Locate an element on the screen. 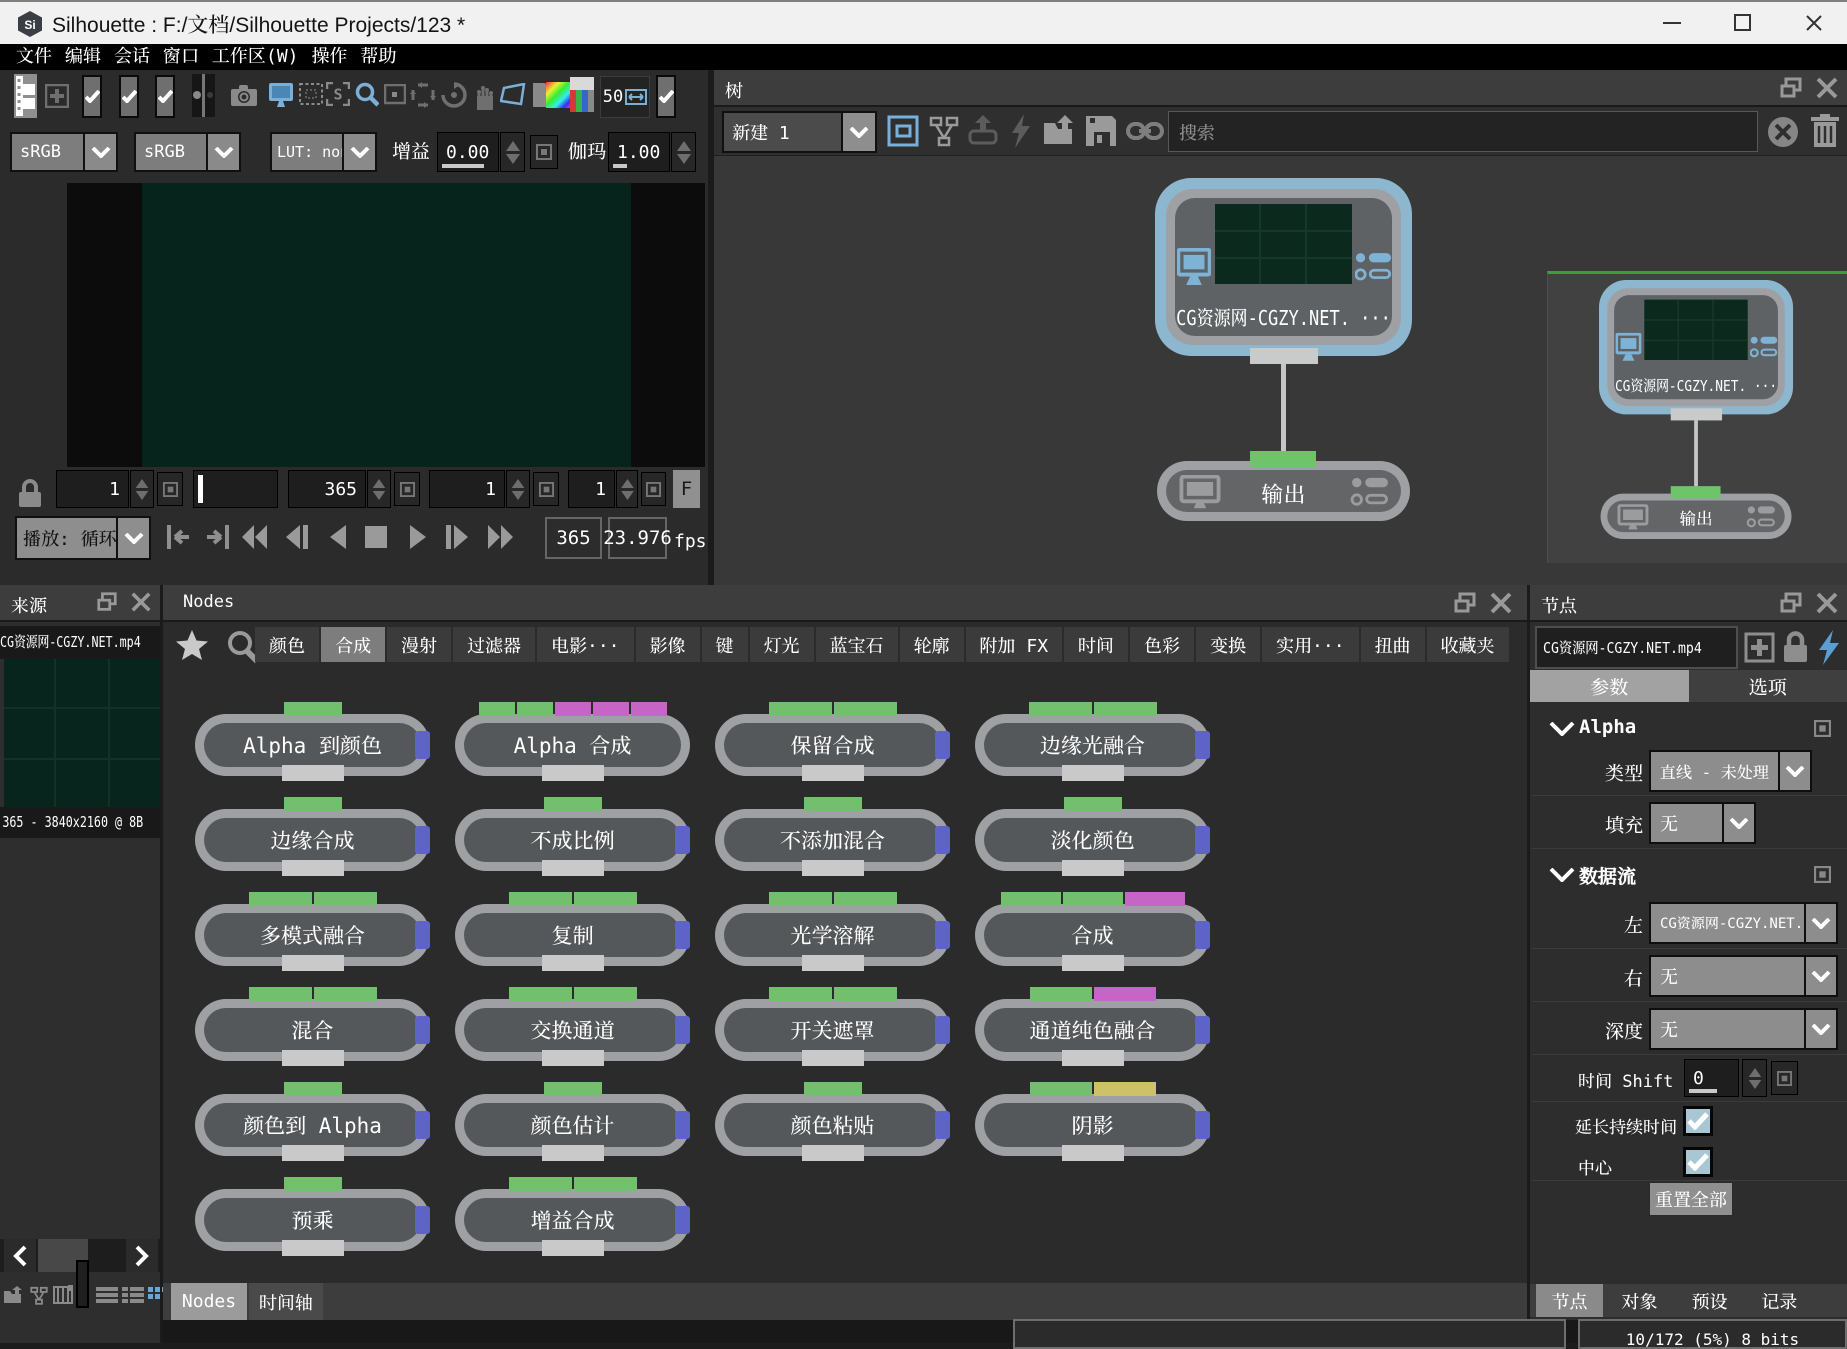  gain-stepper is located at coordinates (512, 152).